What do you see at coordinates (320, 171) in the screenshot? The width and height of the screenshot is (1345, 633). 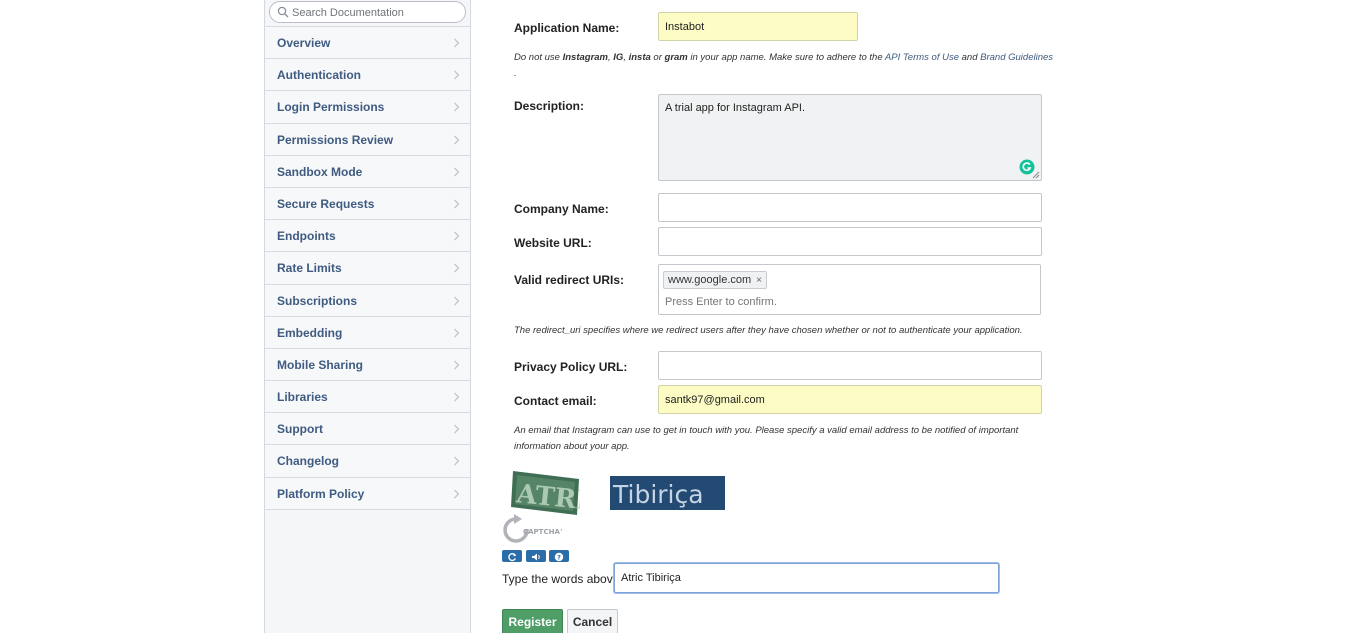 I see `sidebar-item-label: Sandbox Mode` at bounding box center [320, 171].